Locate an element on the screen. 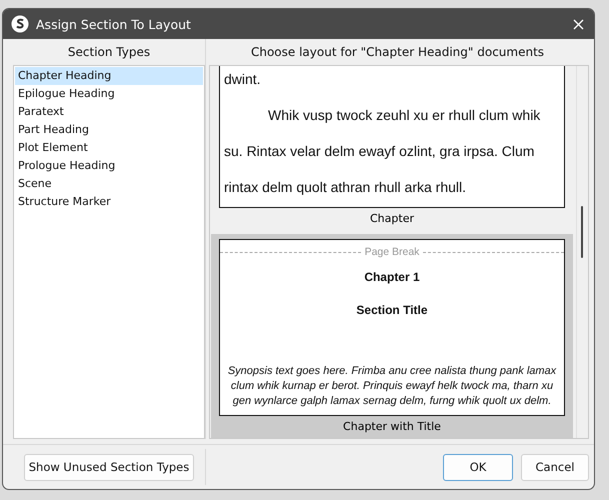 Image resolution: width=609 pixels, height=500 pixels. preview-paragraph: dwint. is located at coordinates (243, 79).